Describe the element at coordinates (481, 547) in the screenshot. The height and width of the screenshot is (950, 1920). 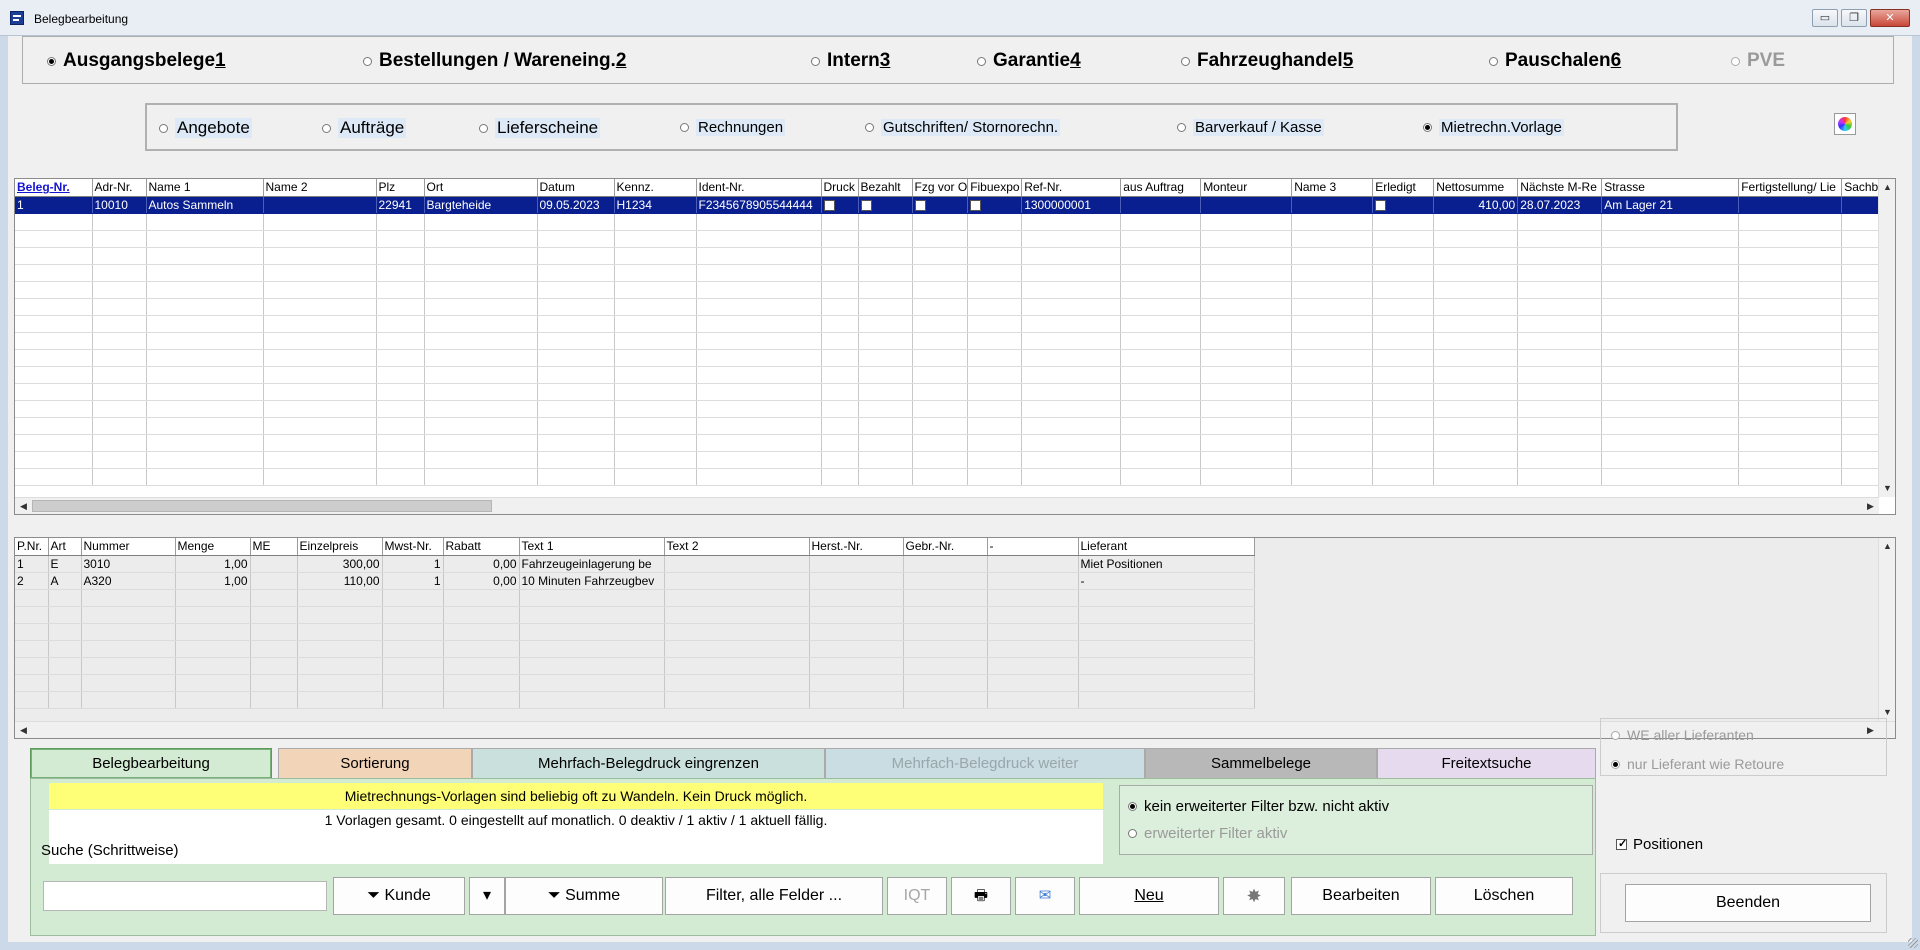
I see `column-header: Rabatt` at that location.